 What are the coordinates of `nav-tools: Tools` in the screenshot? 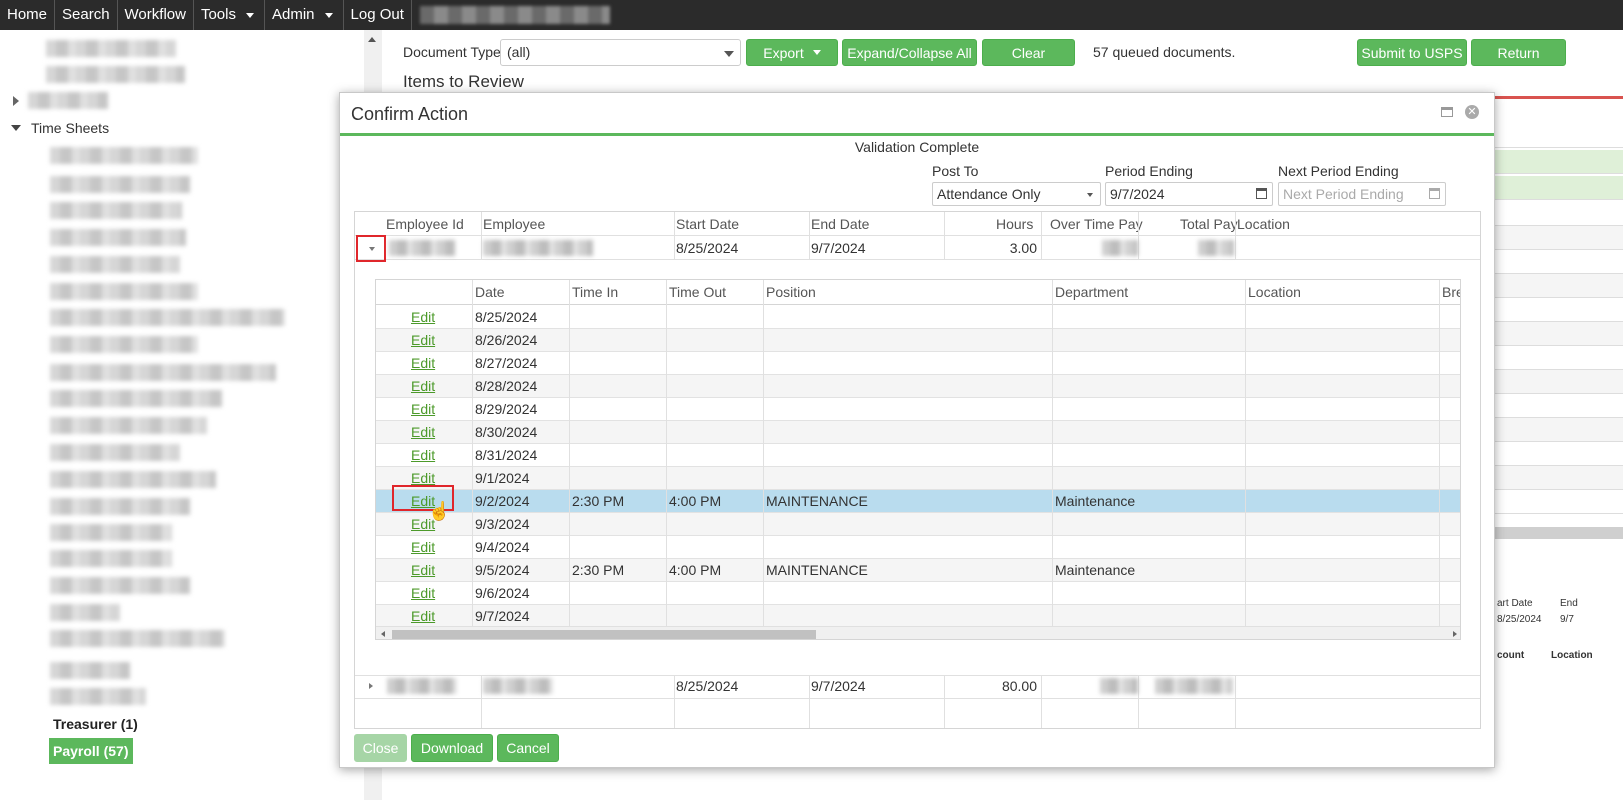 It's located at (229, 15).